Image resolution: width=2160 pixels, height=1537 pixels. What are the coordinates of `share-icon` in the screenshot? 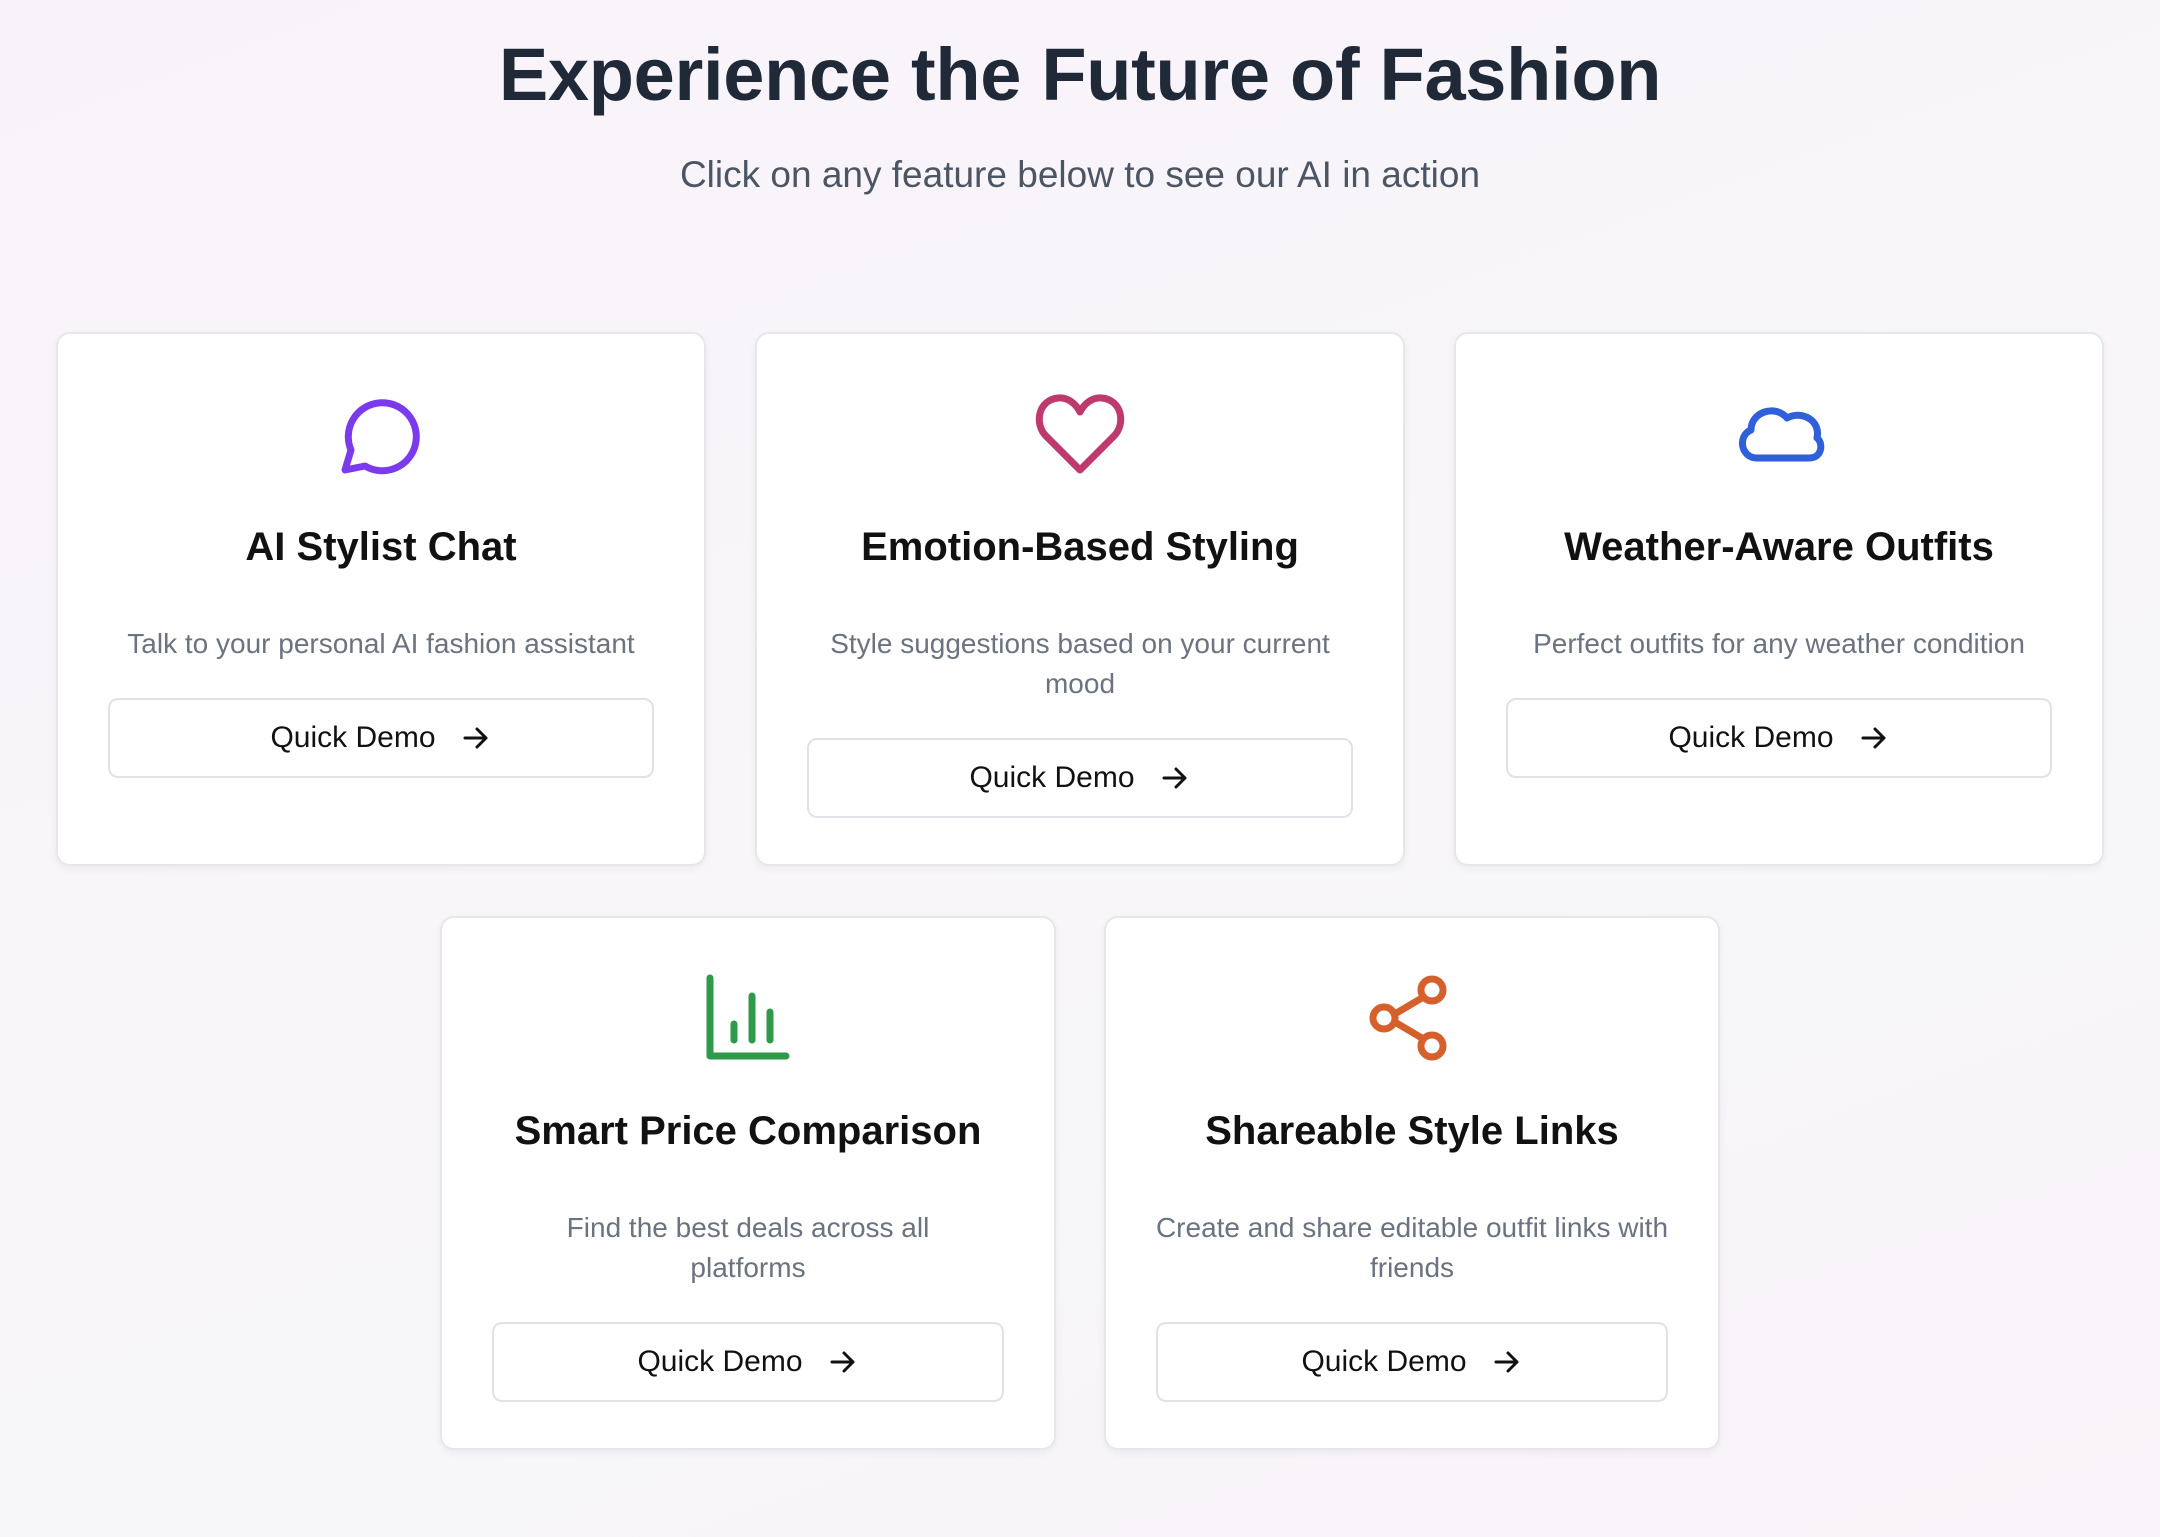 It's located at (1412, 1018).